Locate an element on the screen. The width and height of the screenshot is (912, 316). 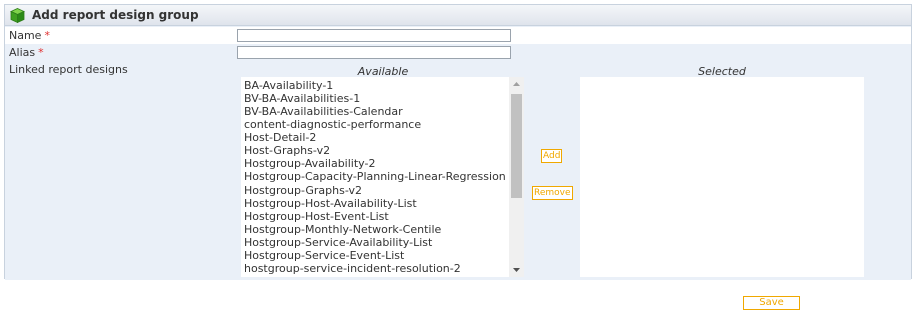
list-item: Hostgroup-Host-Event-List is located at coordinates (375, 216).